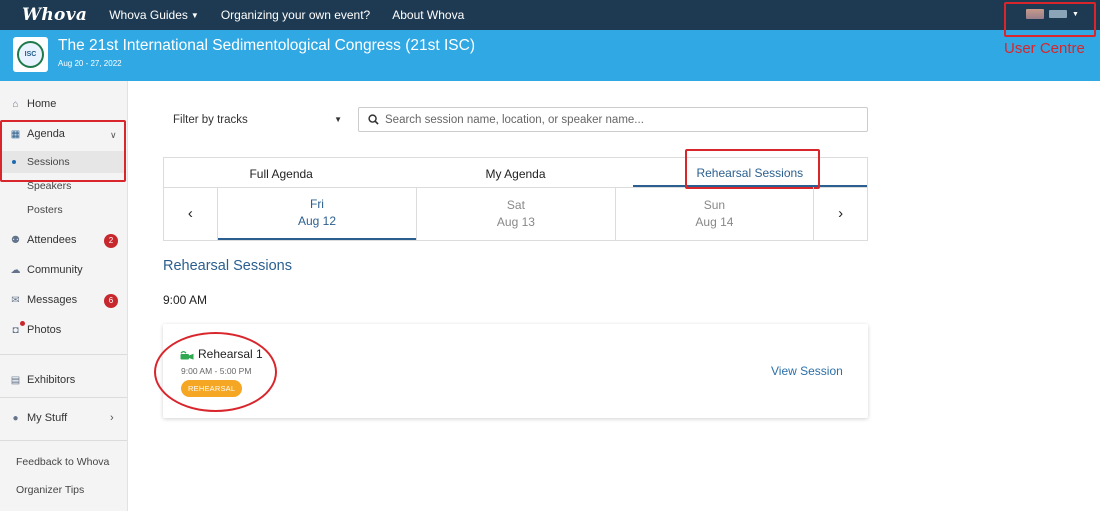 This screenshot has width=1100, height=511. I want to click on track-filter-label: Filter by tracks, so click(210, 119).